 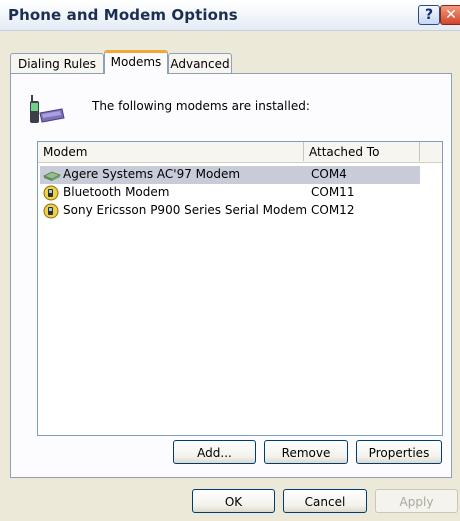 I want to click on modem-port: COM11, so click(x=333, y=192).